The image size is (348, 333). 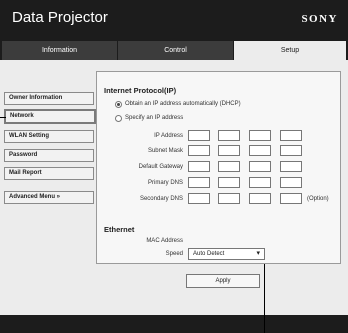 I want to click on speed-select-value: Auto Detect, so click(x=209, y=254).